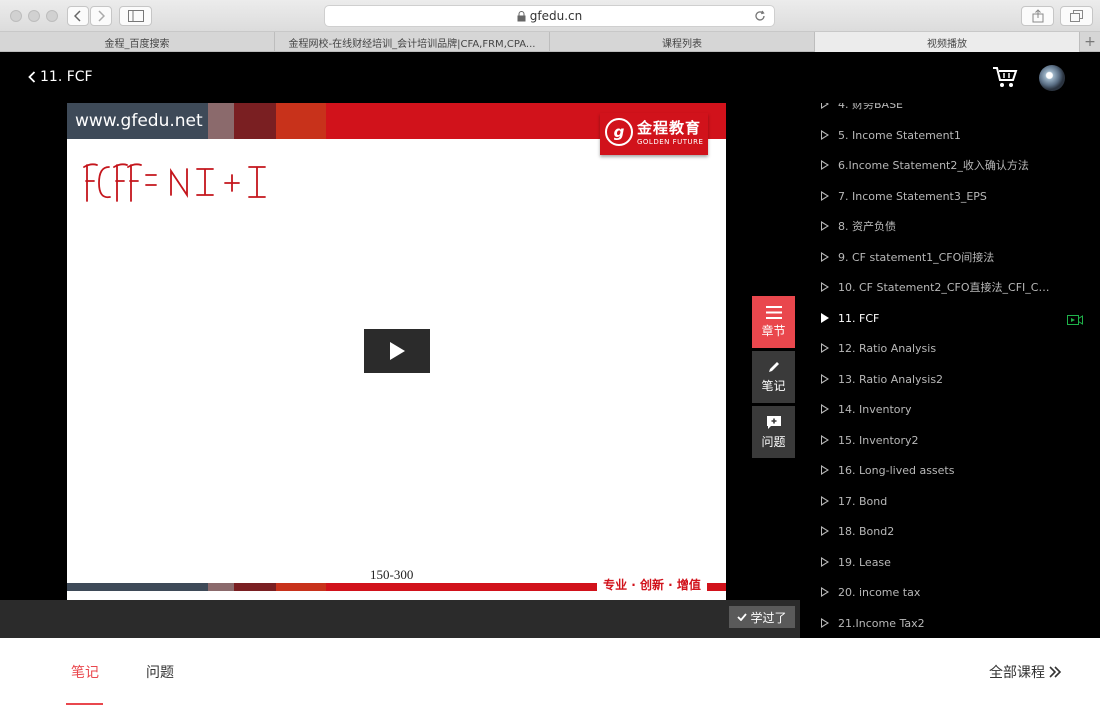 Image resolution: width=1100 pixels, height=705 pixels. I want to click on zoom-window-button, so click(52, 16).